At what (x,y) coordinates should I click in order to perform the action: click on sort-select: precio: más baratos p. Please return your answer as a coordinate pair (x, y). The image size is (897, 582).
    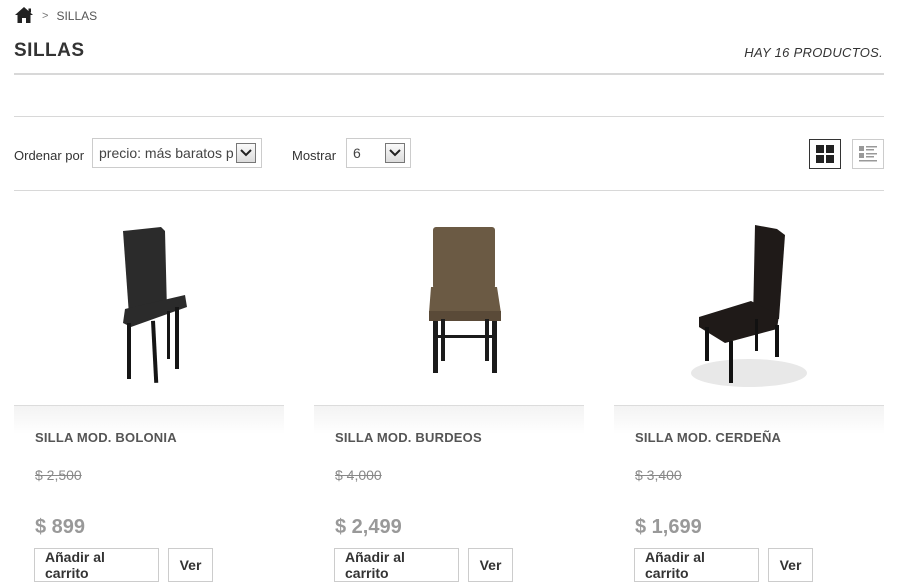
    Looking at the image, I should click on (177, 153).